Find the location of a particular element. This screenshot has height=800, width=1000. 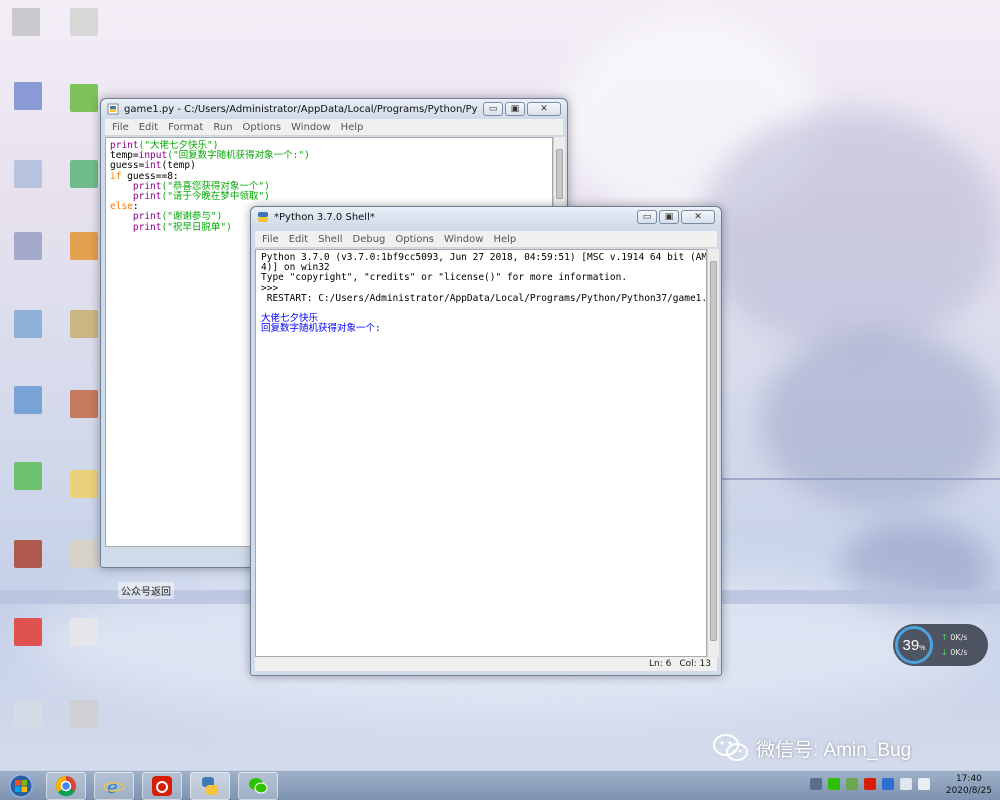

taskbar-ie: e is located at coordinates (114, 785).